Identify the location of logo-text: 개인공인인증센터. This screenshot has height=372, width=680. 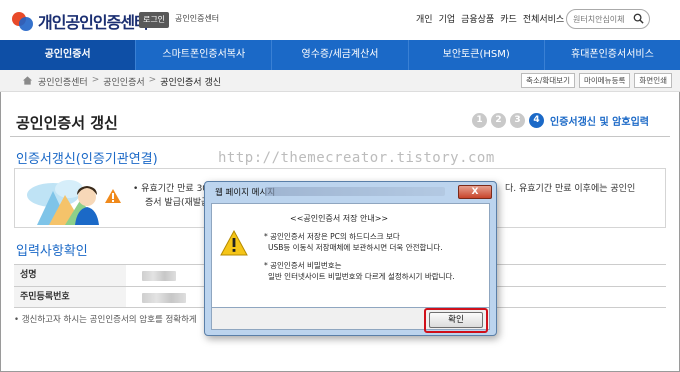
(93, 22).